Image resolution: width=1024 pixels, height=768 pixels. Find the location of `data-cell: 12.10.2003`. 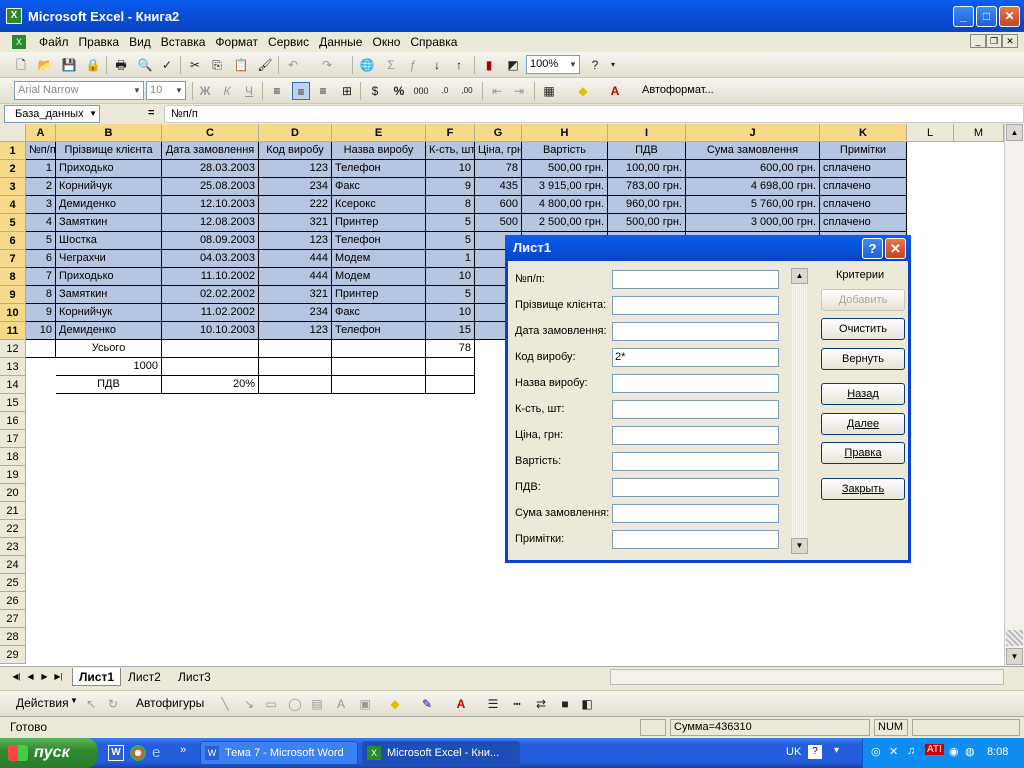

data-cell: 12.10.2003 is located at coordinates (210, 205).